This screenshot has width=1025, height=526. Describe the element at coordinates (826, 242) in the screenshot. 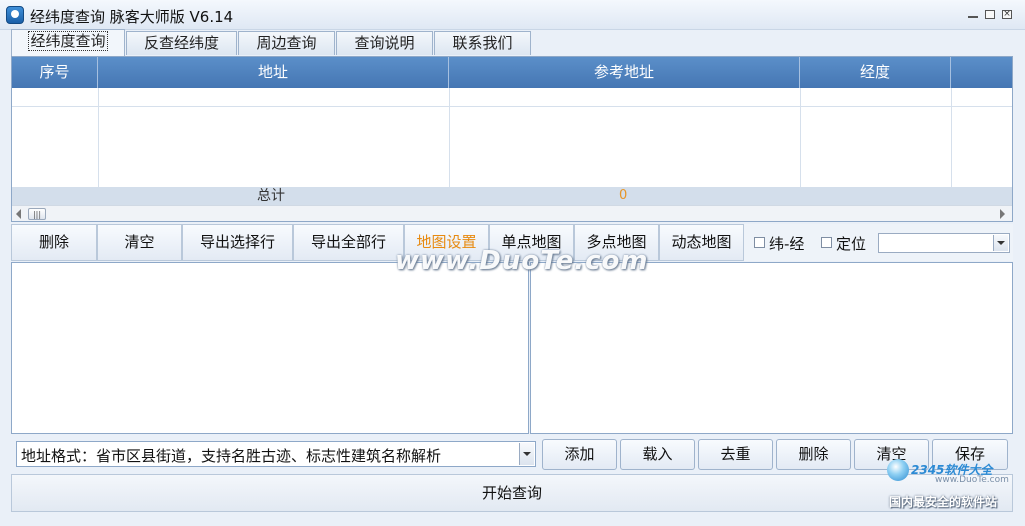

I see `locate-checkbox` at that location.